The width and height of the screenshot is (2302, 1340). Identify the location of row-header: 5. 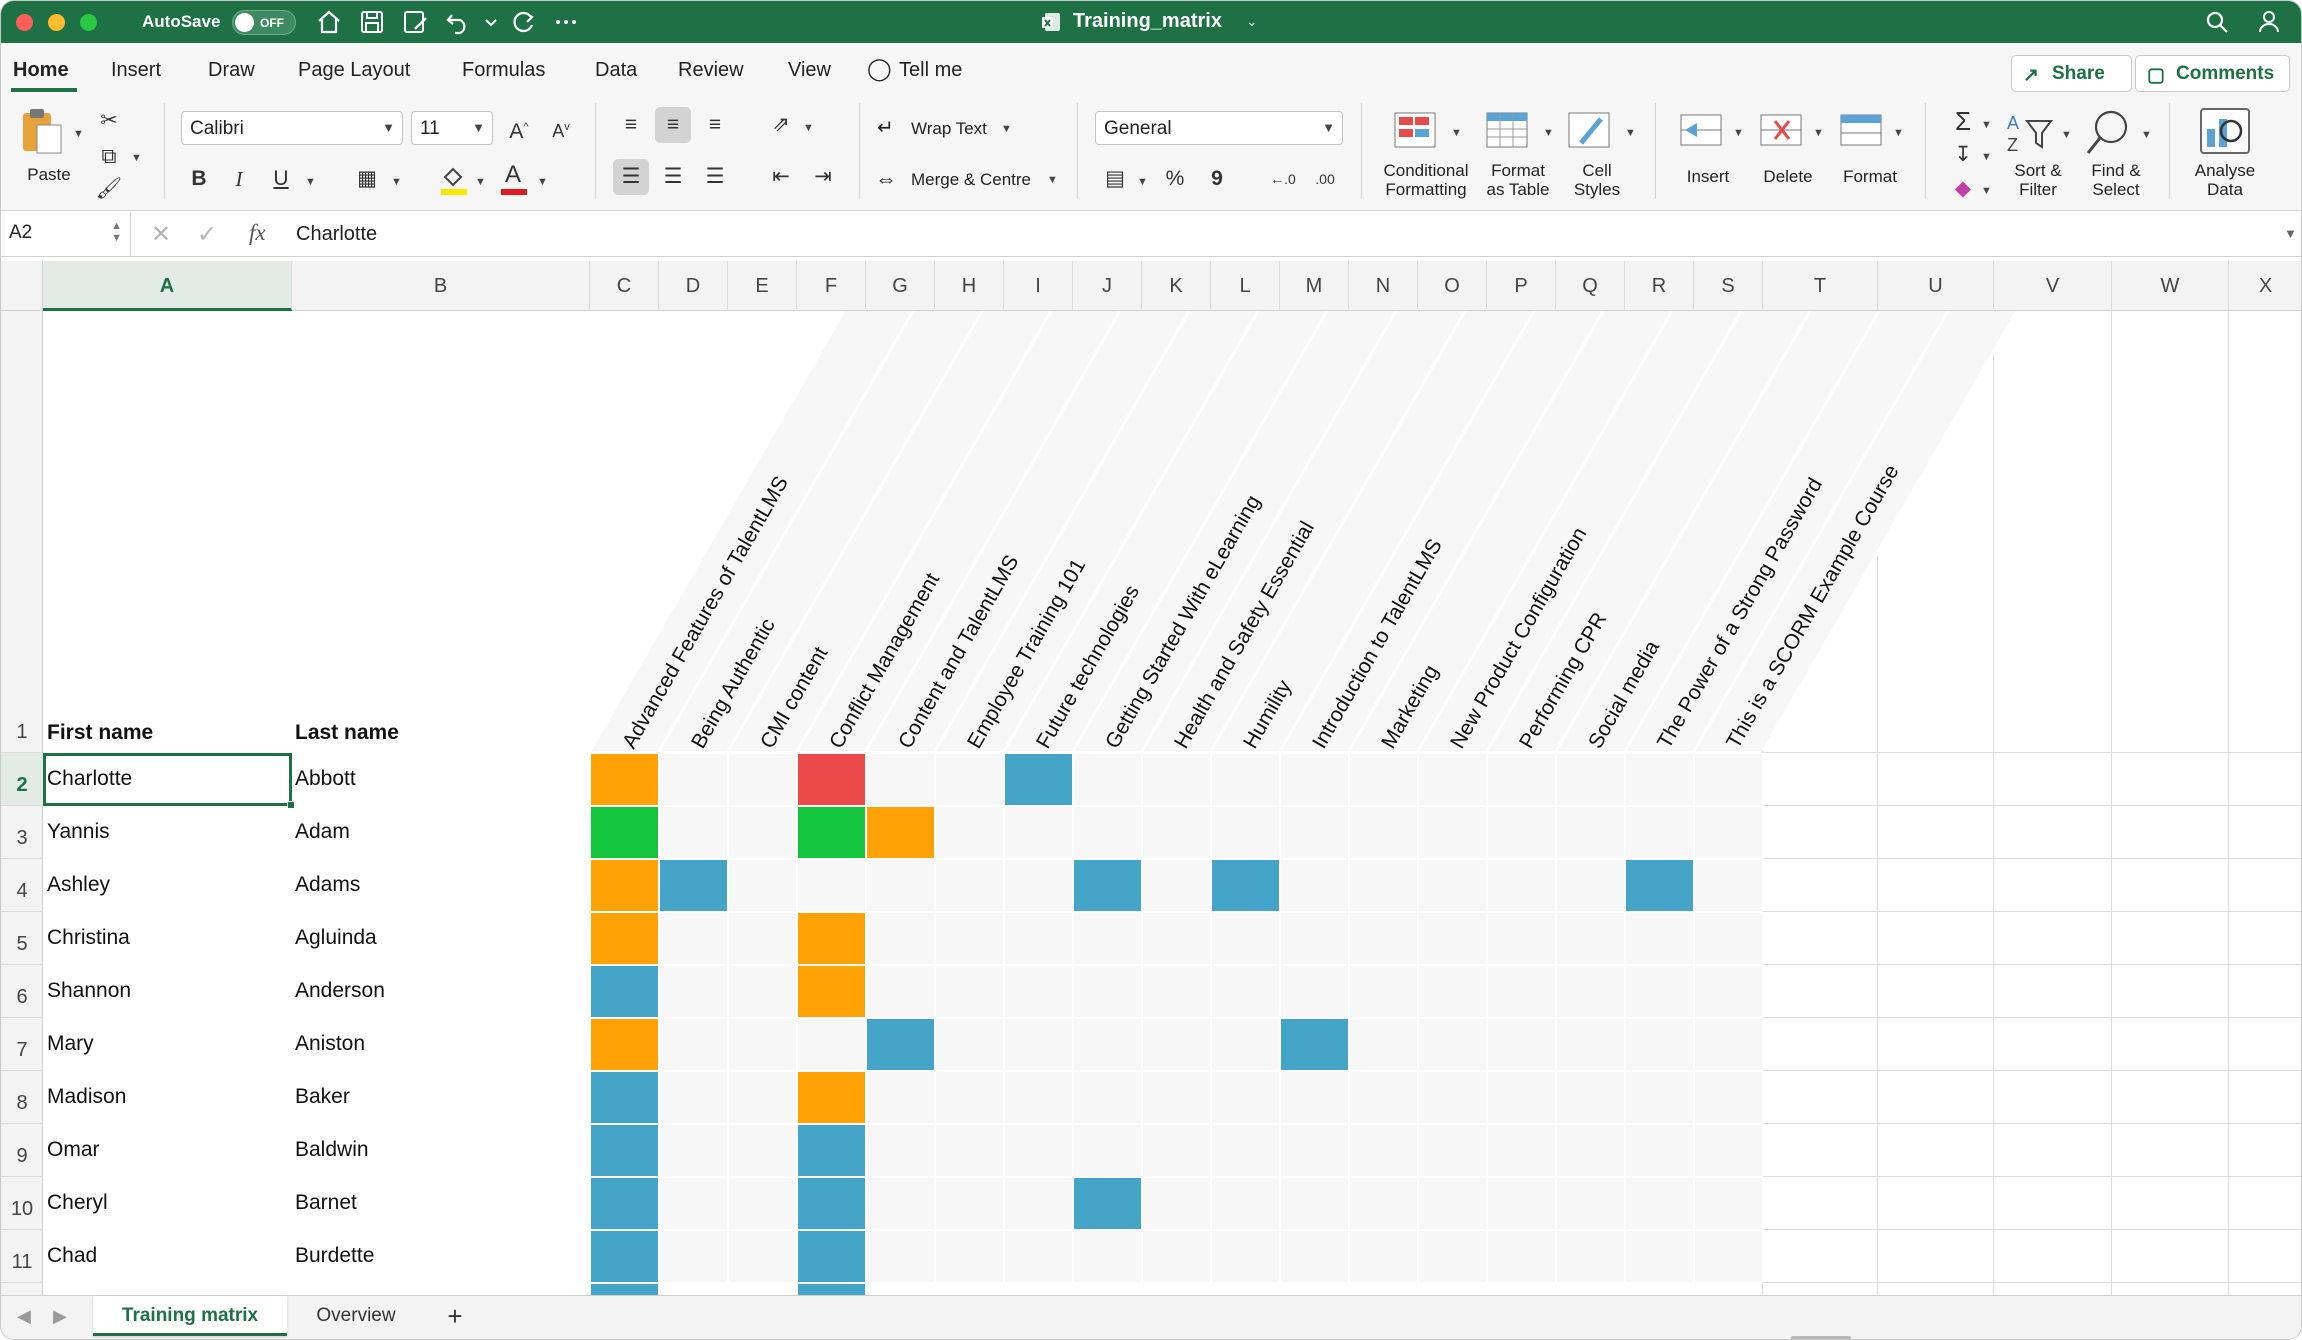
(22, 938).